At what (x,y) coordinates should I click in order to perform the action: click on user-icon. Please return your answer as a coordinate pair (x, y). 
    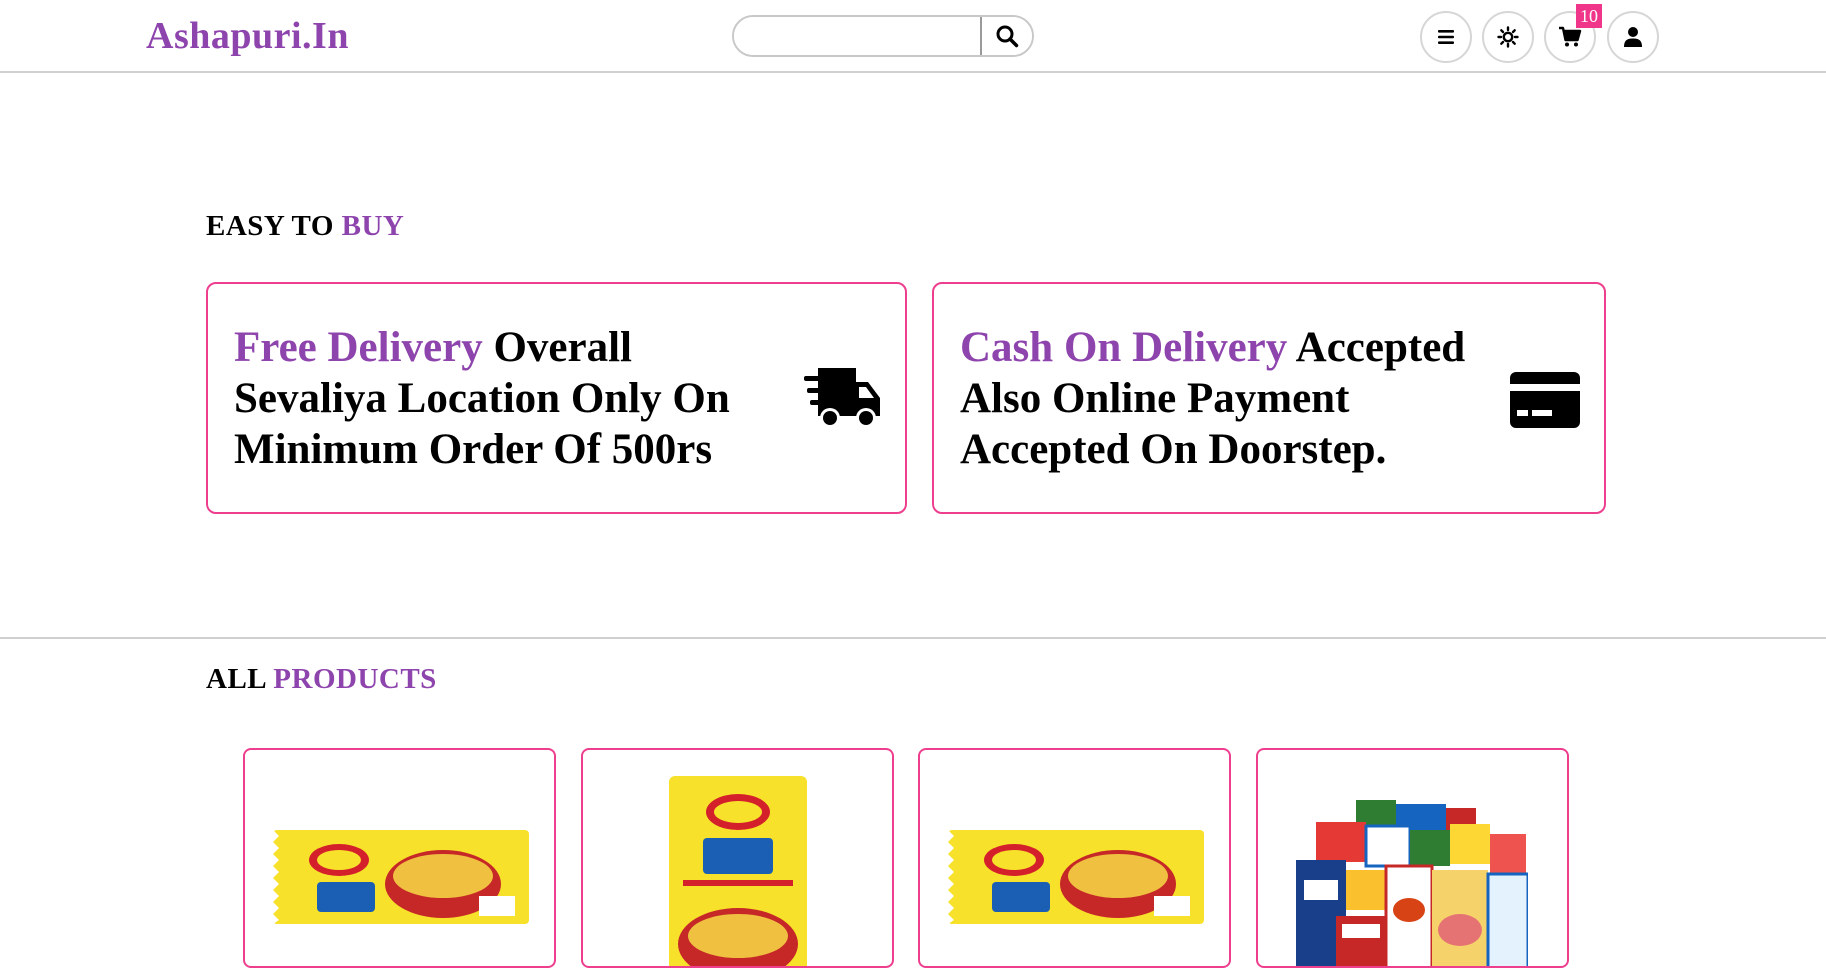
    Looking at the image, I should click on (1633, 37).